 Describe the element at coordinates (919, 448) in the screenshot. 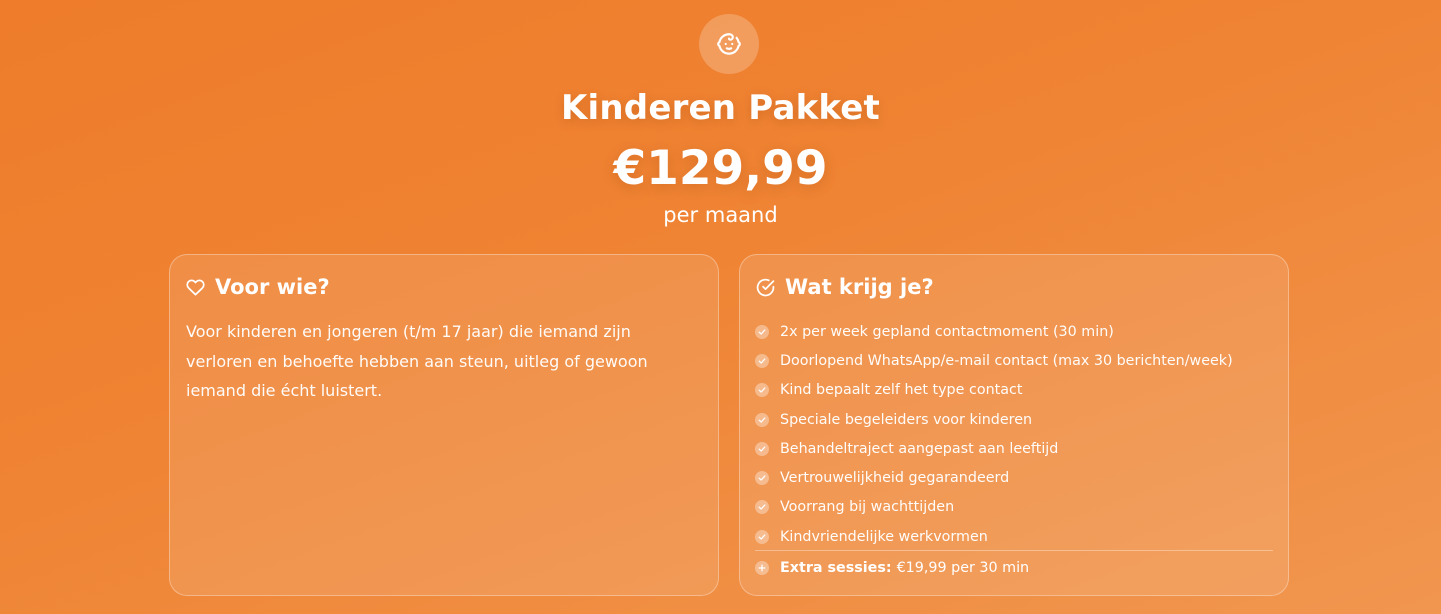

I see `feature-text: Behandeltraject aangepast aan leeftijd` at that location.